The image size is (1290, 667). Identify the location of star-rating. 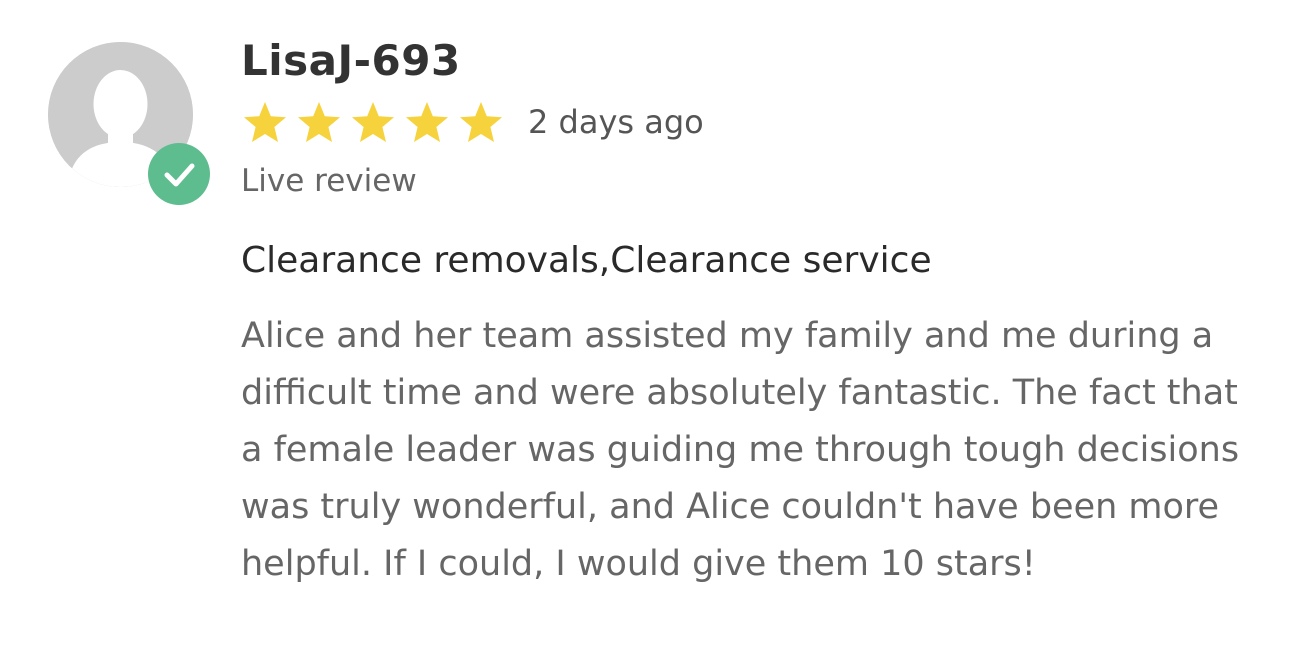
(373, 123).